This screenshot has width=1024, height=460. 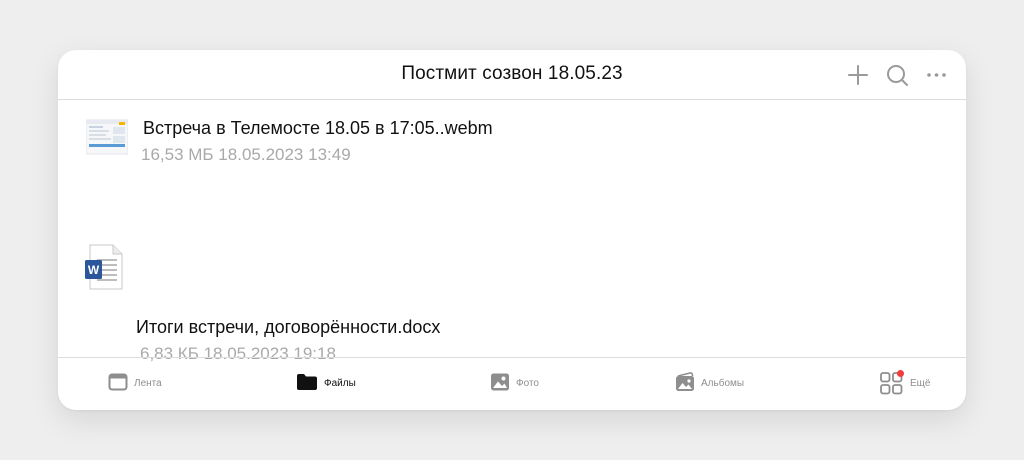 What do you see at coordinates (723, 383) in the screenshot?
I see `tab-label: Альбомы` at bounding box center [723, 383].